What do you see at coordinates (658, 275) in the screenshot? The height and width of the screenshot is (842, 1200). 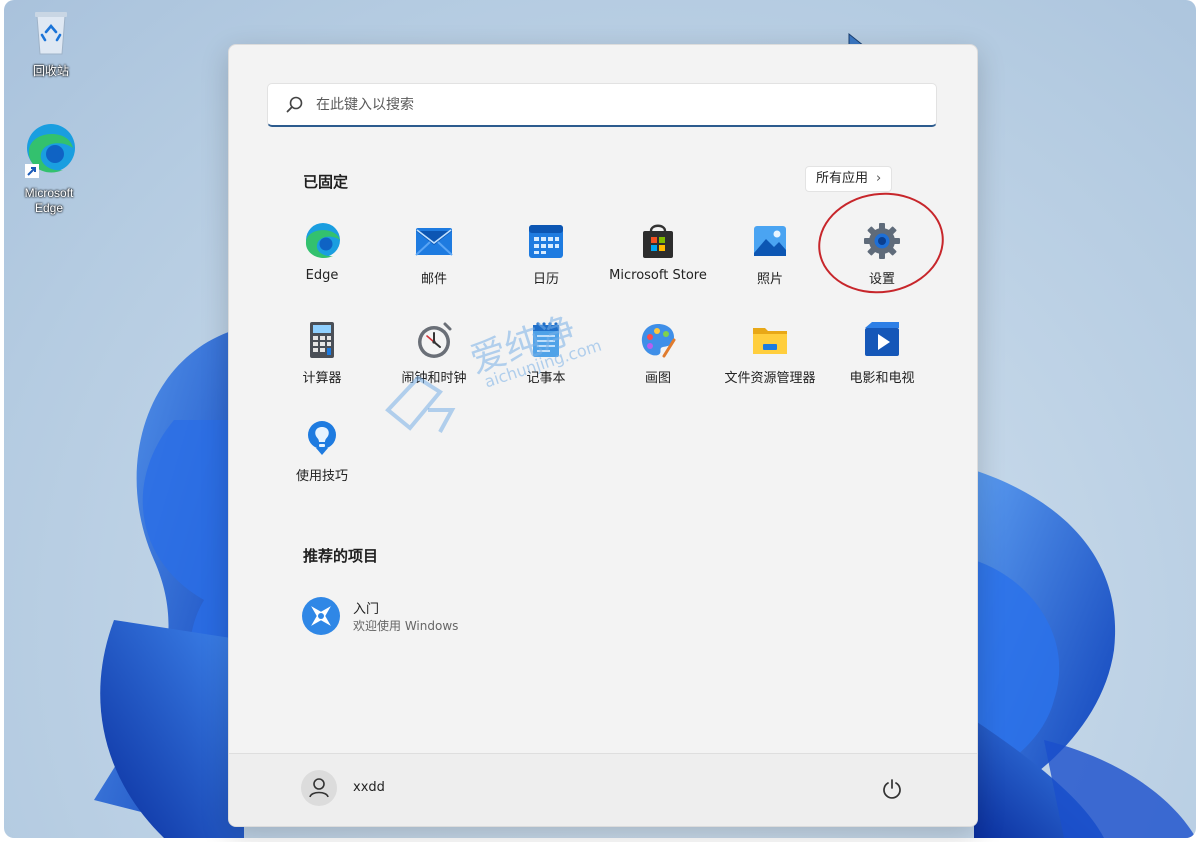 I see `app-label: Microsoft Store` at bounding box center [658, 275].